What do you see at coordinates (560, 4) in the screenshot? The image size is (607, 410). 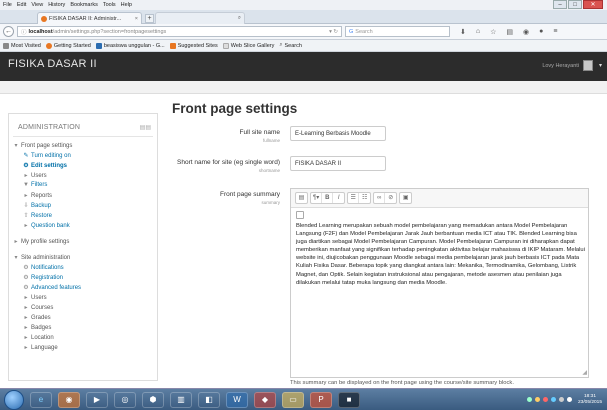 I see `minimize-button: –` at bounding box center [560, 4].